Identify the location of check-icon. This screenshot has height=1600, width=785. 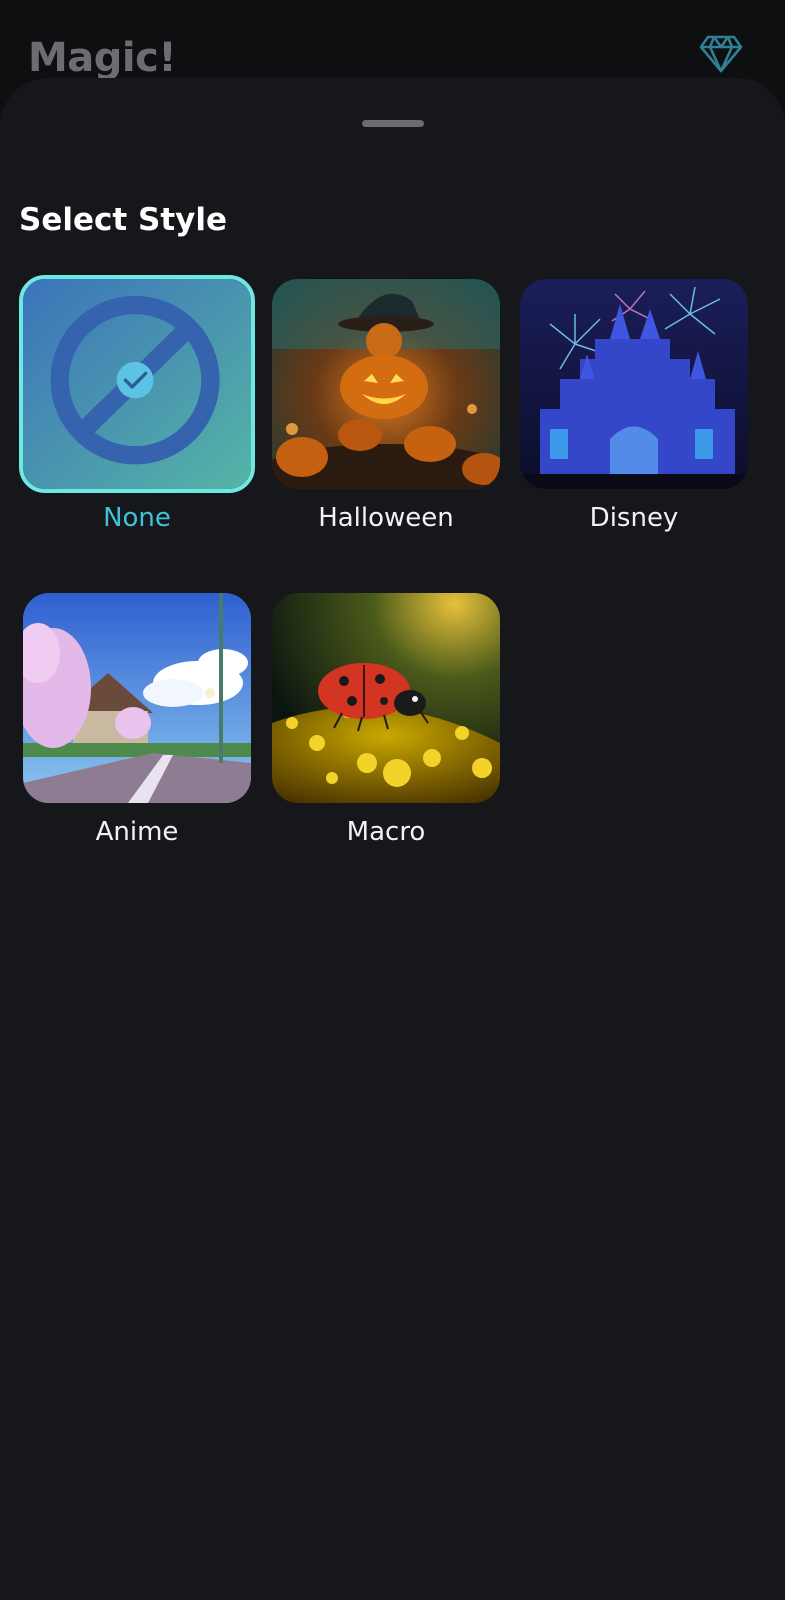
(135, 380).